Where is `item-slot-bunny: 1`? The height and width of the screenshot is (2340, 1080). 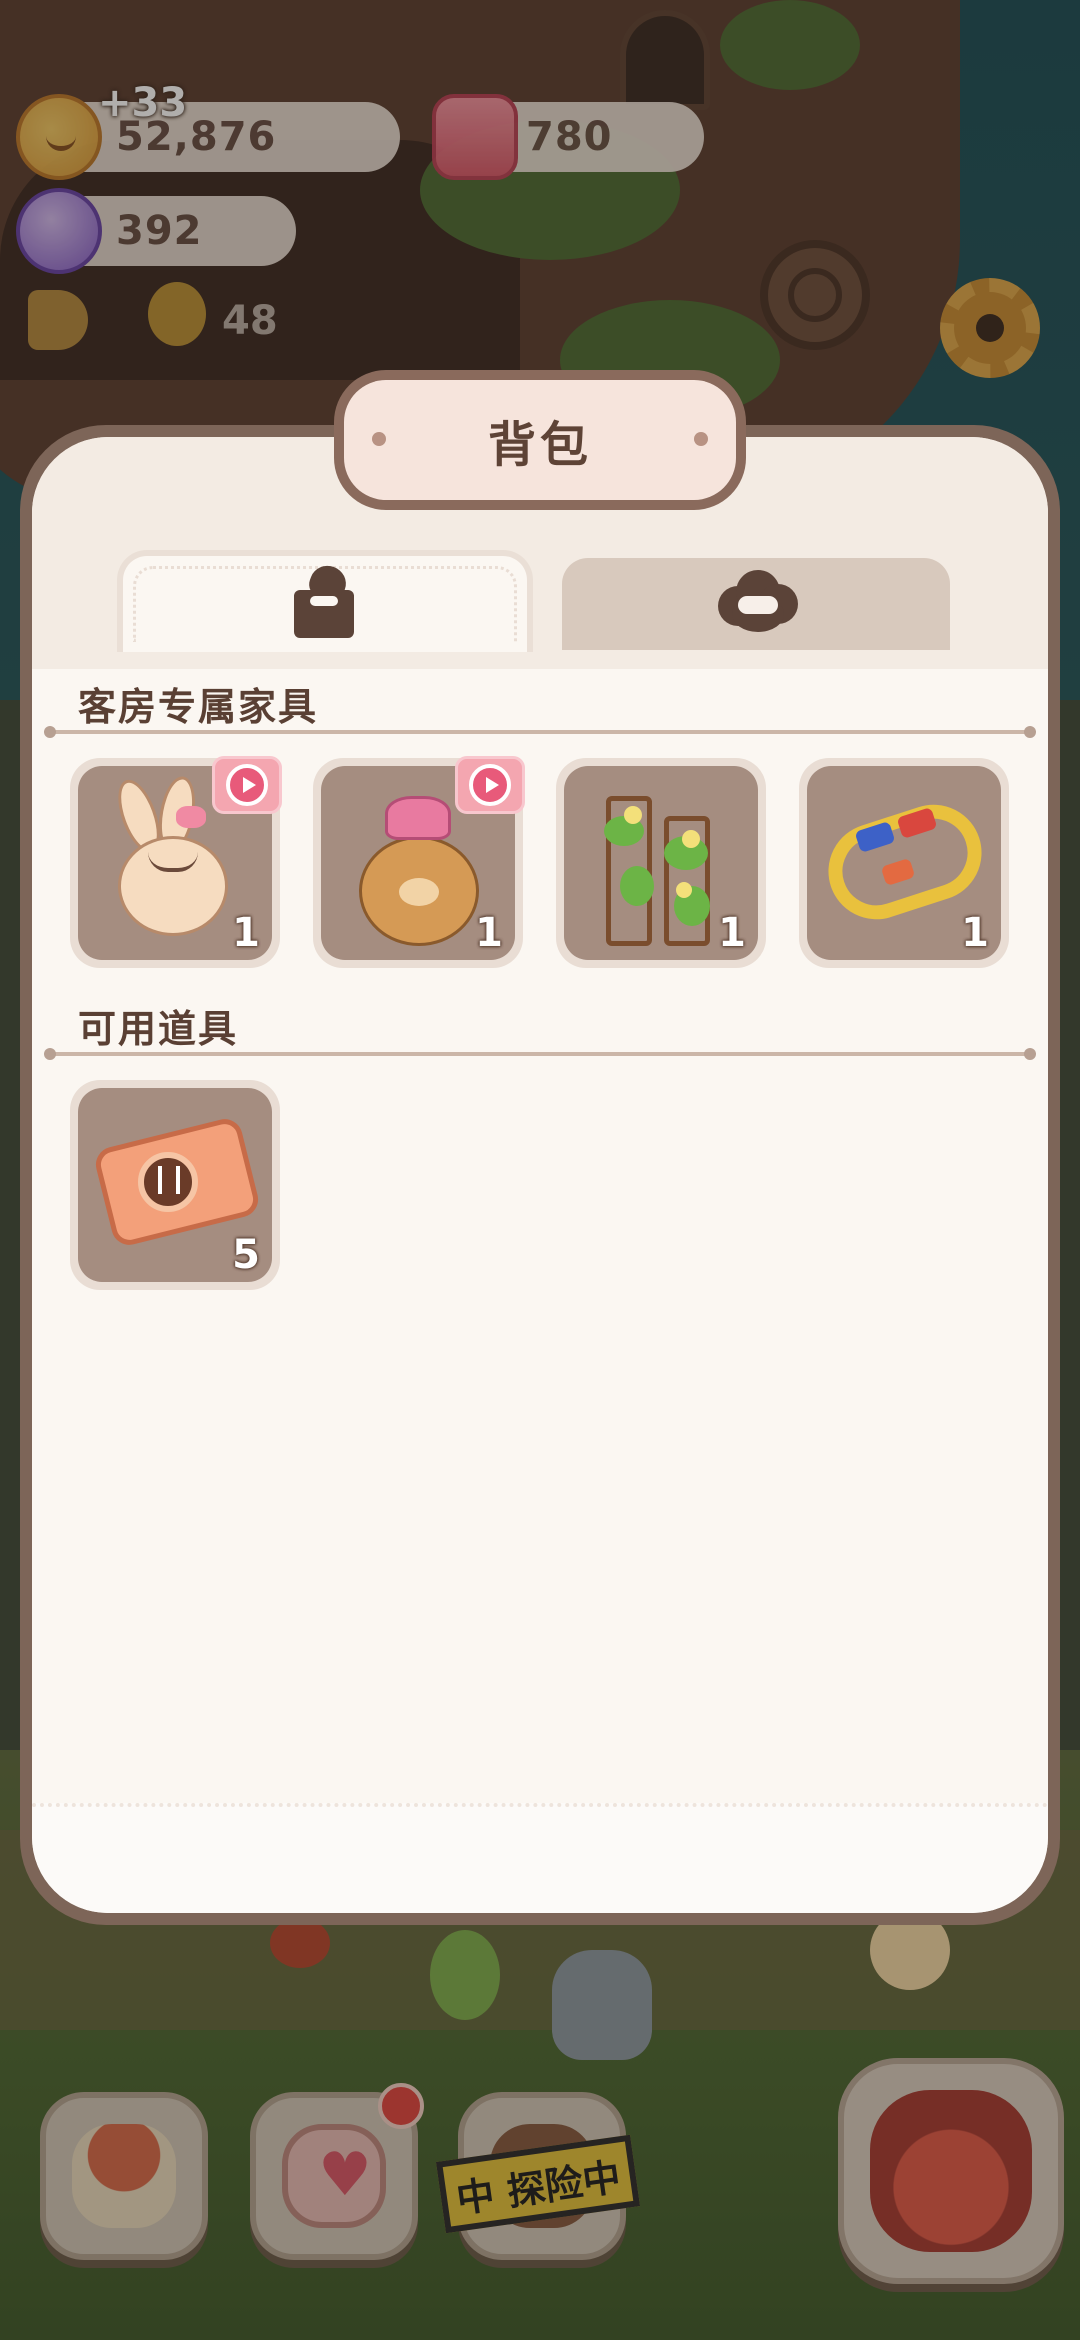
item-slot-bunny: 1 is located at coordinates (176, 862).